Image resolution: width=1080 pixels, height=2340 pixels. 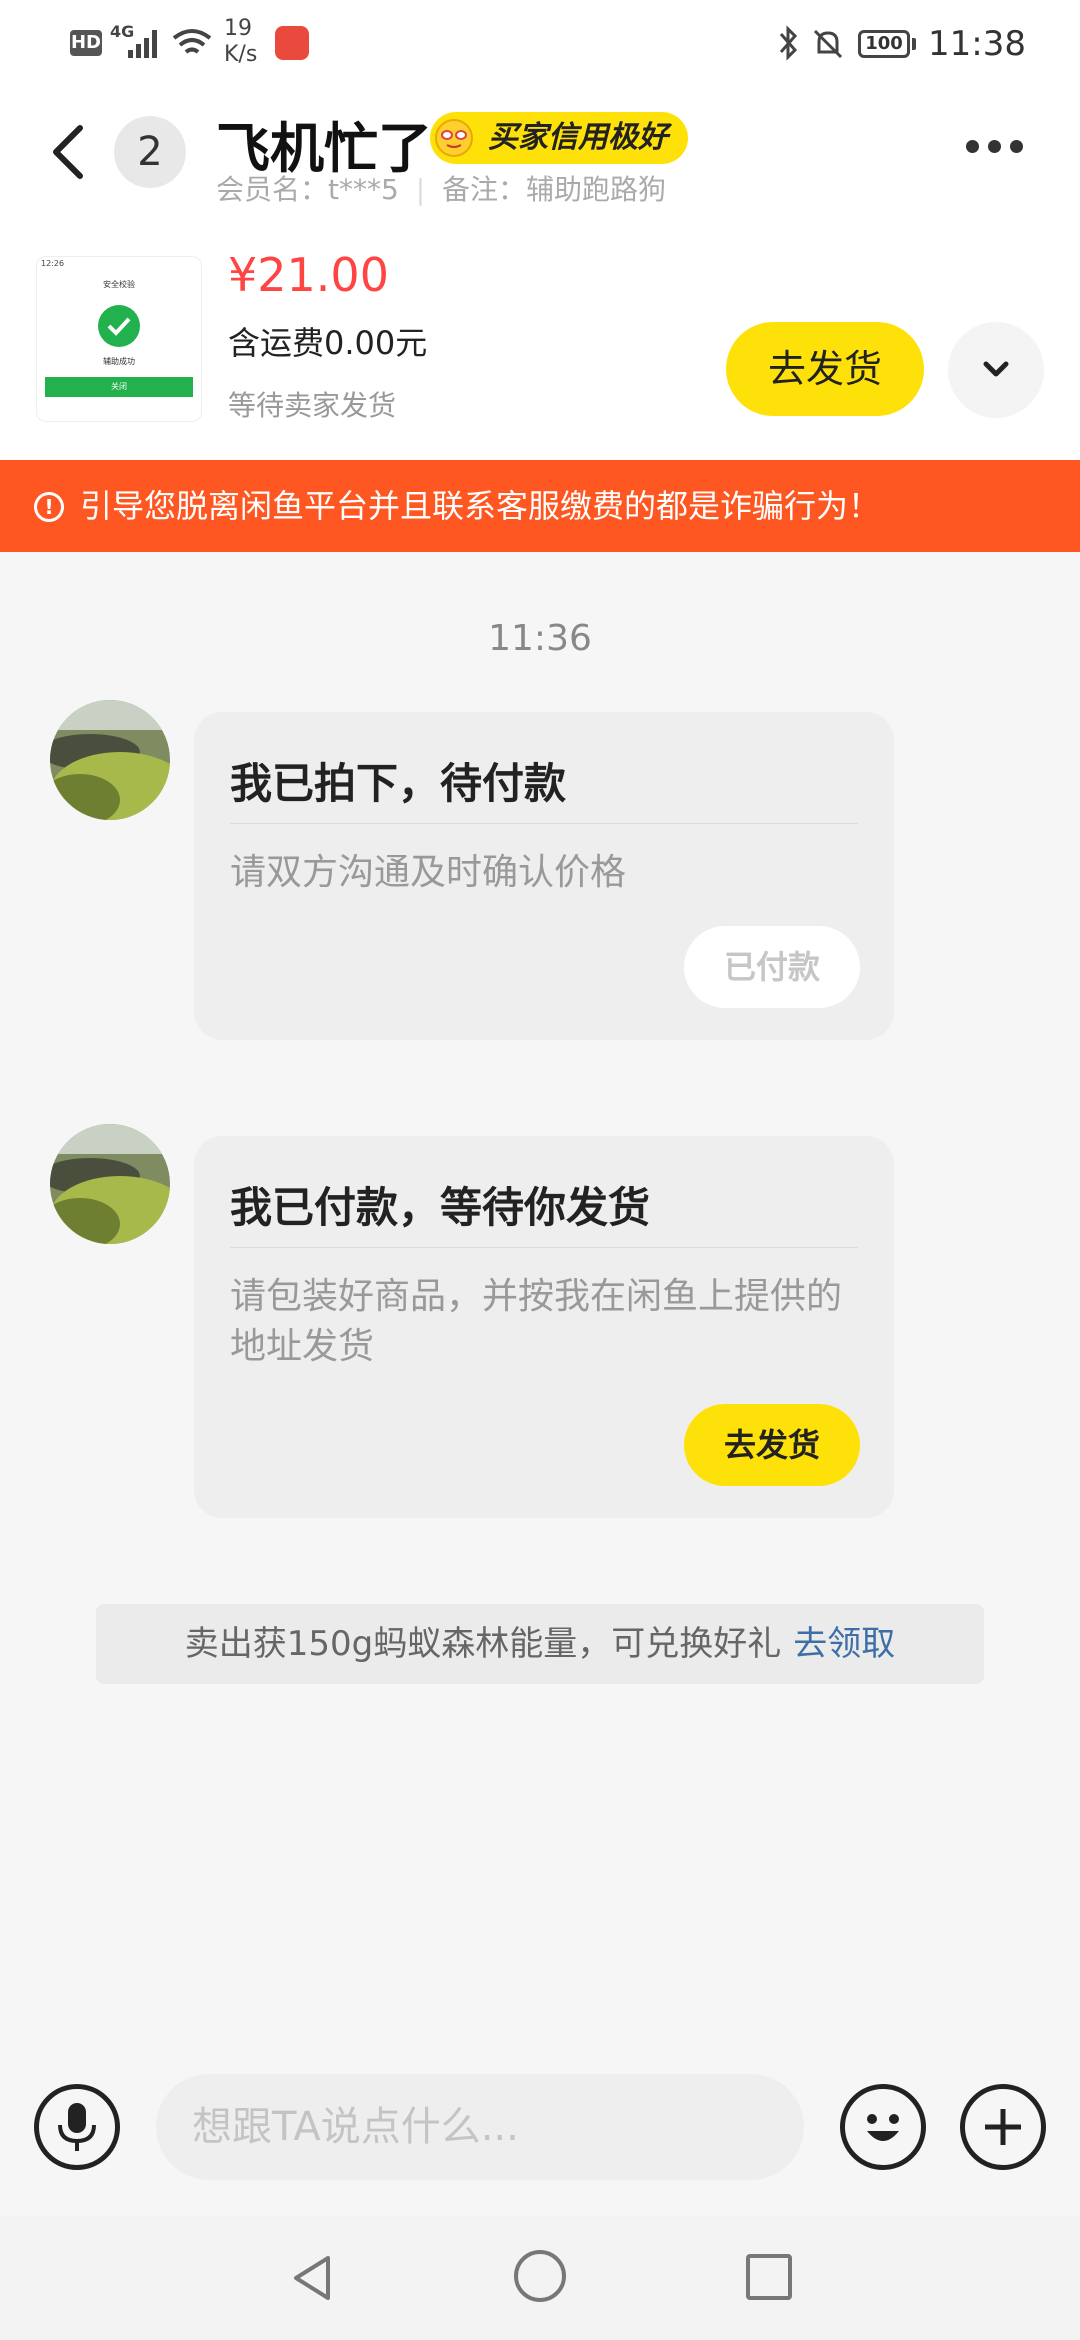 I want to click on message-card: 我已付款，等待你发货 请包装好商品，并按我在闲鱼上提供的地址发货 去发货, so click(x=544, y=1327).